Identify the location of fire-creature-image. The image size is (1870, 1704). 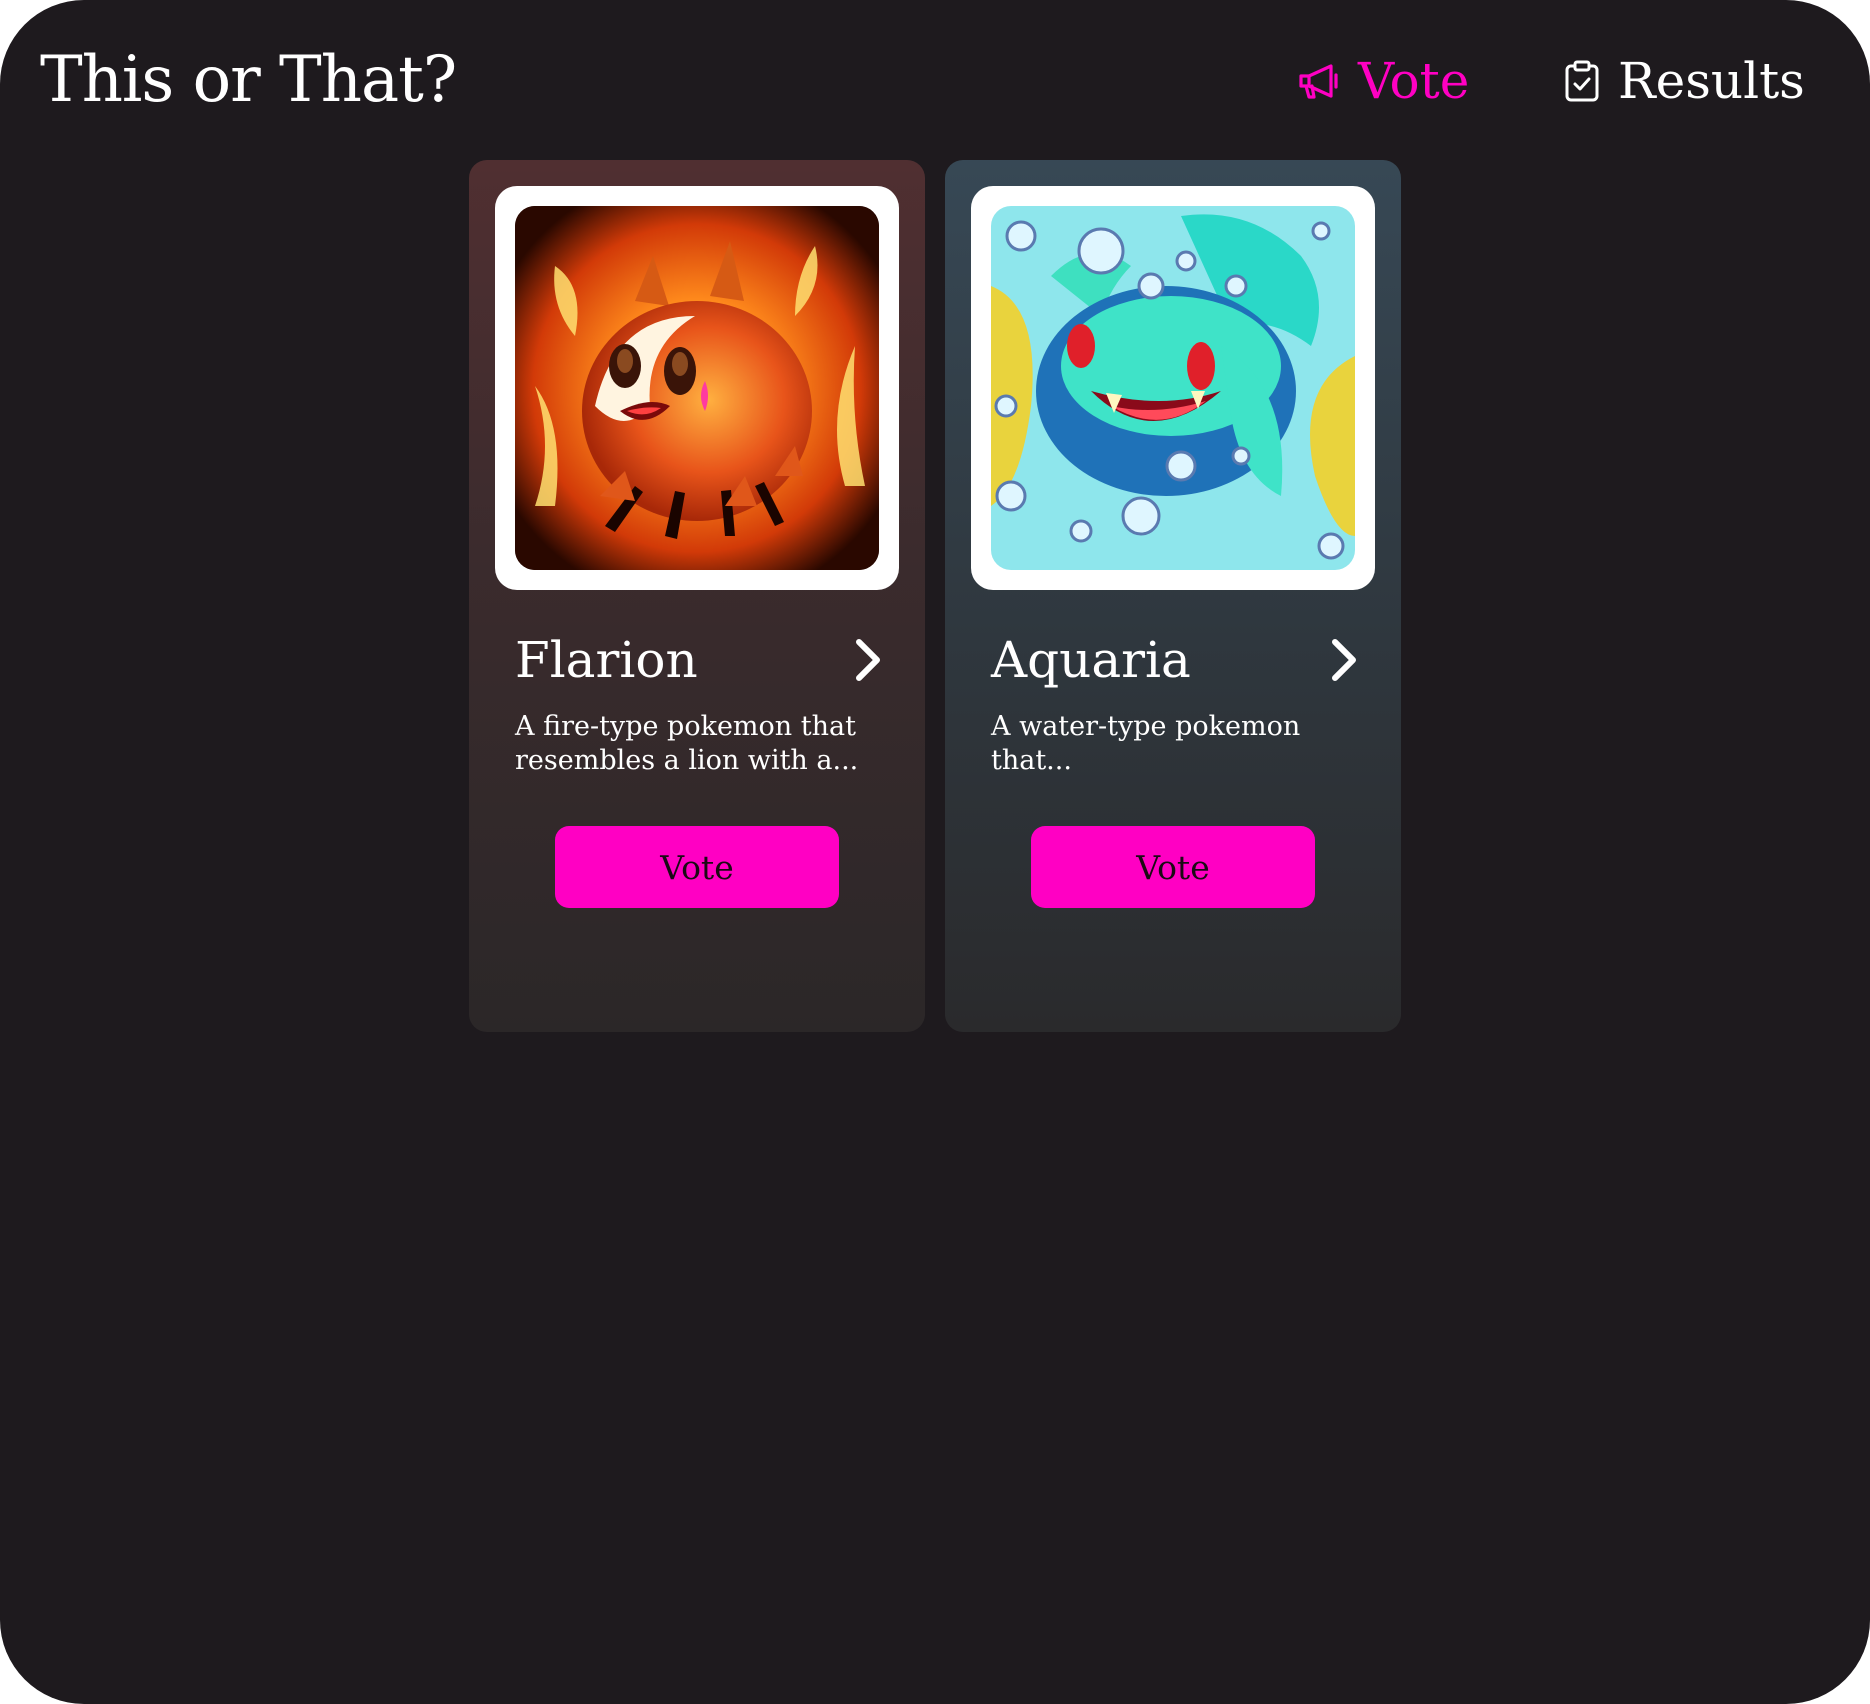
(697, 388).